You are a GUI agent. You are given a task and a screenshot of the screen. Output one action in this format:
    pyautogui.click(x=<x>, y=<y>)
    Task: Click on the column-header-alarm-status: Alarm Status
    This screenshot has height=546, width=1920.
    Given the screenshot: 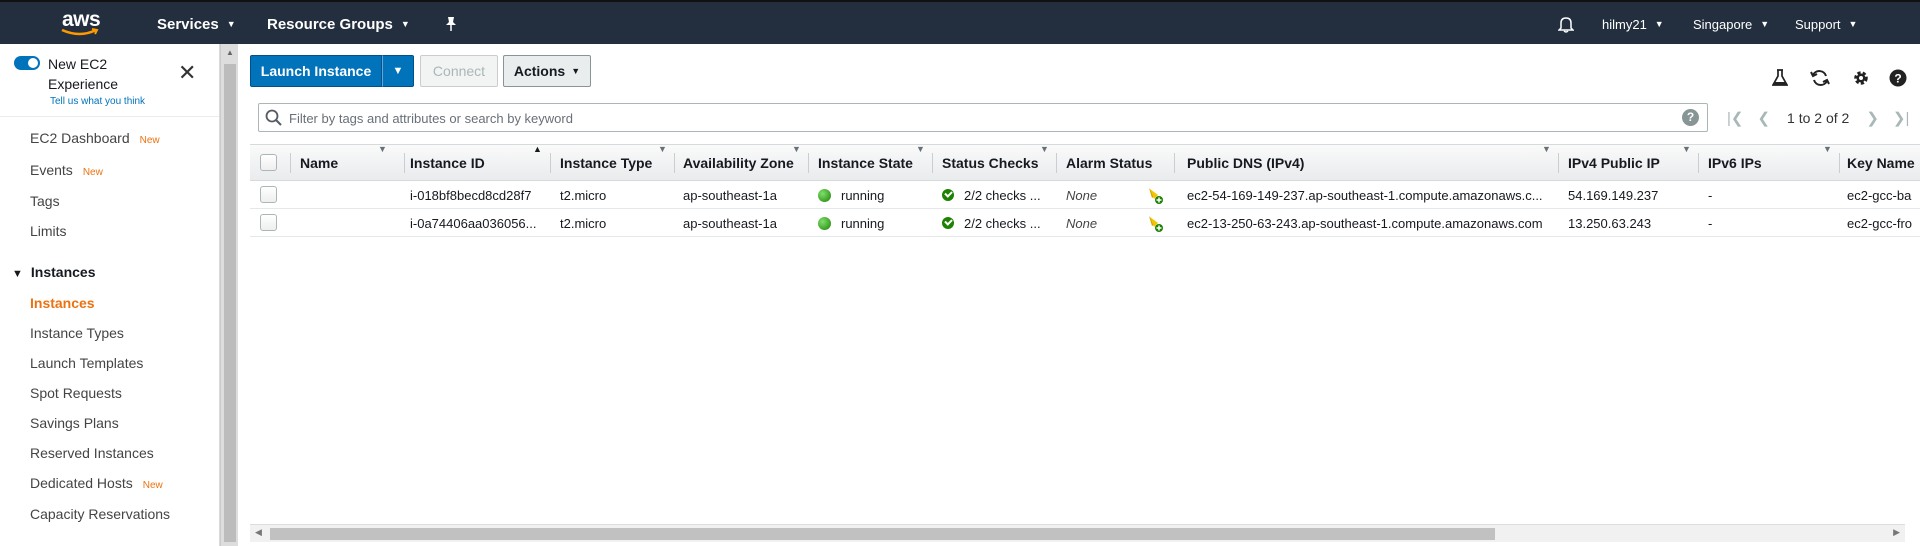 What is the action you would take?
    pyautogui.click(x=1109, y=163)
    